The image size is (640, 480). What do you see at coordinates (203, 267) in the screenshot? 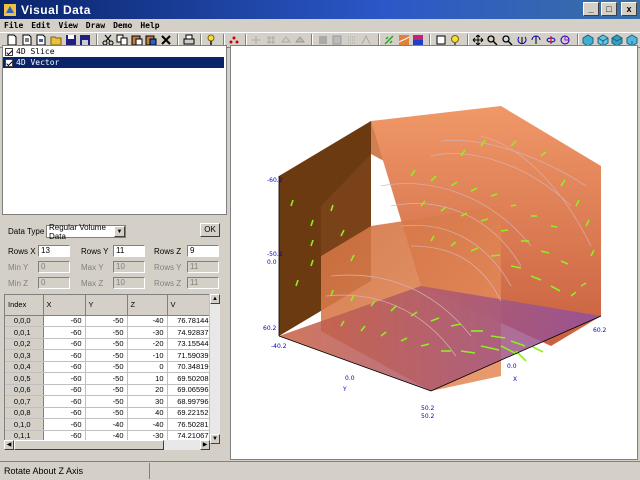
I see `rows-y2-input: 11` at bounding box center [203, 267].